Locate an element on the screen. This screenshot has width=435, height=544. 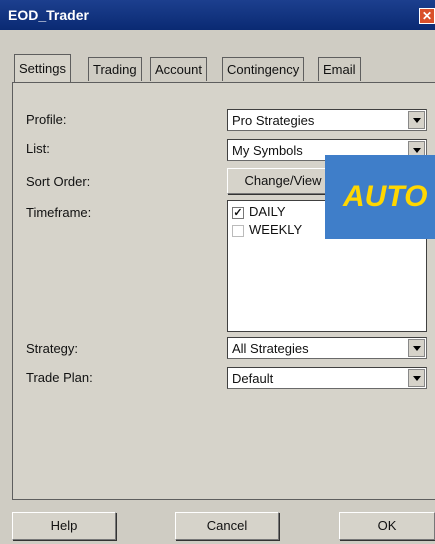
auto-banner: AUTO is located at coordinates (380, 197).